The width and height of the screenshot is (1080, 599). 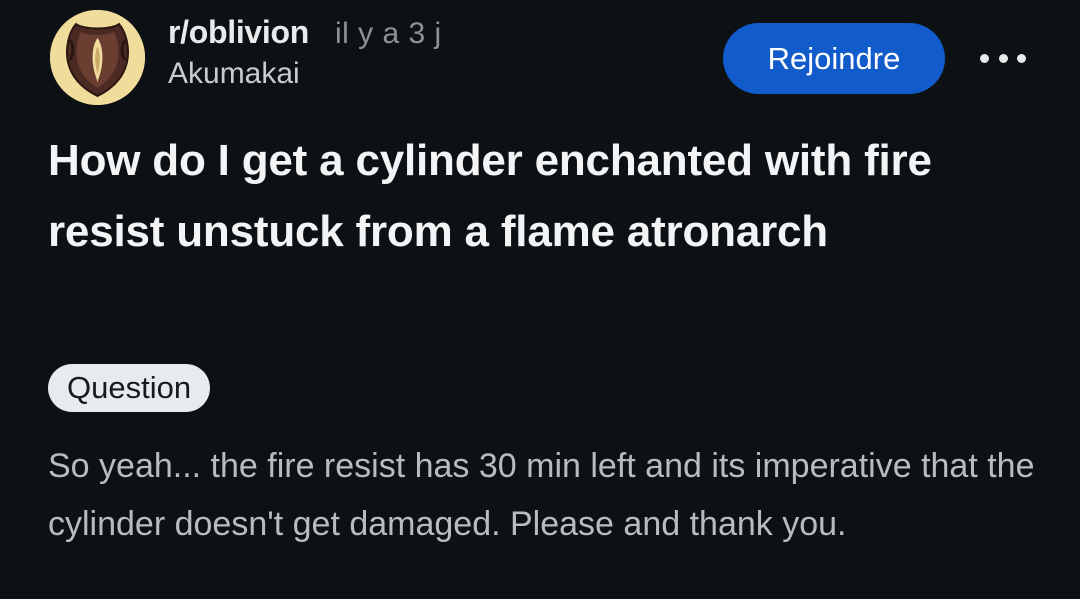 I want to click on oblivion-logo-icon, so click(x=97, y=57).